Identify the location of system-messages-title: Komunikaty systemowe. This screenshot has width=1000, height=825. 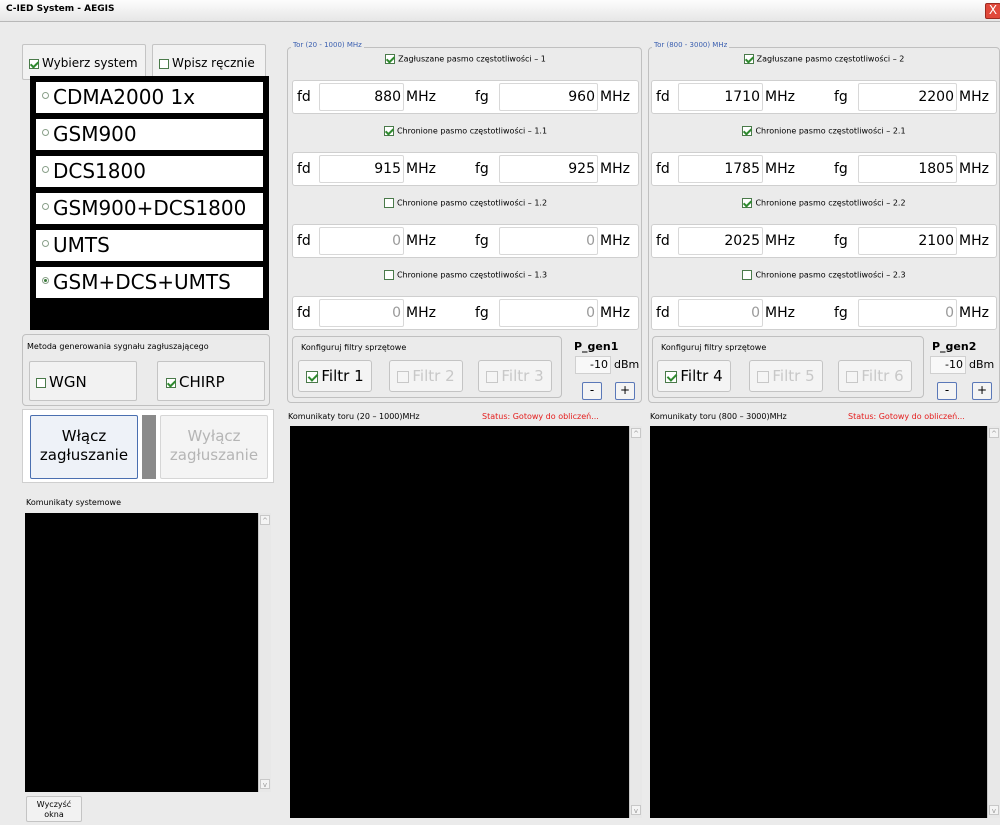
(73, 502).